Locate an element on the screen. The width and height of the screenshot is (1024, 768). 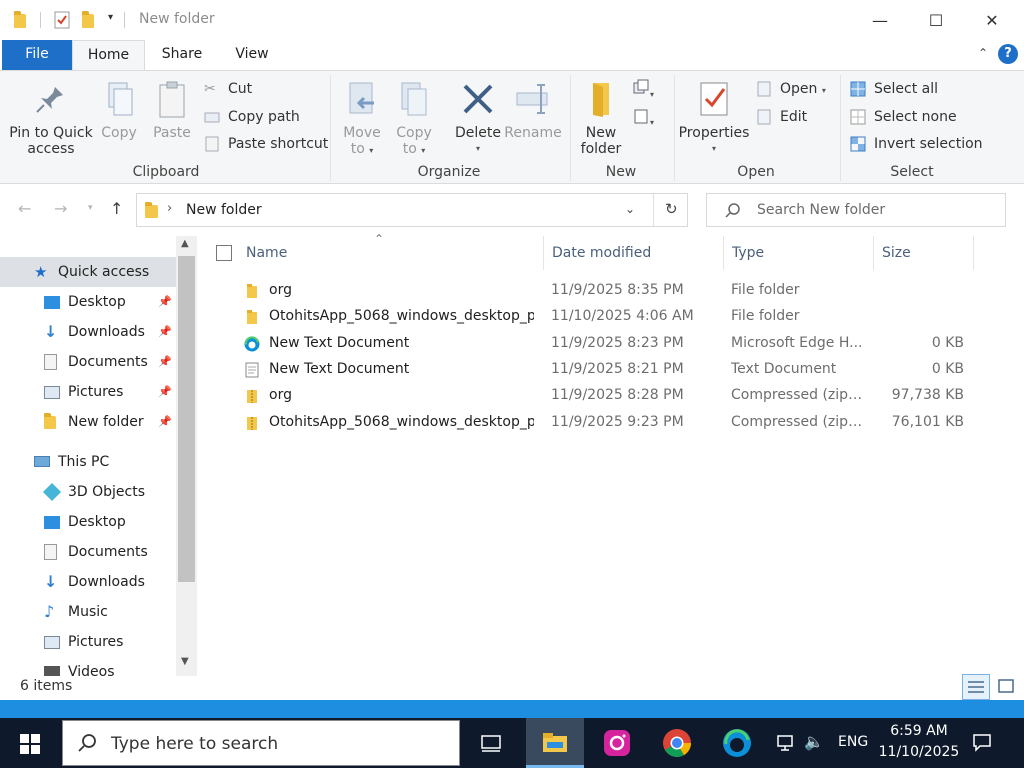
invert-selection-button: Invert selection is located at coordinates (916, 144).